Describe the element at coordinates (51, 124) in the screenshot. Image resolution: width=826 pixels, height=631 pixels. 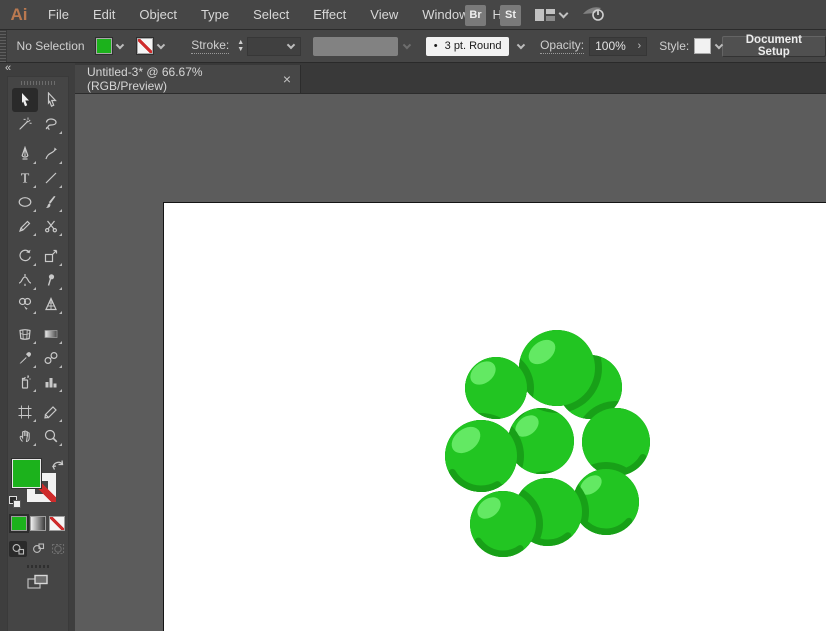
I see `lasso-tool` at that location.